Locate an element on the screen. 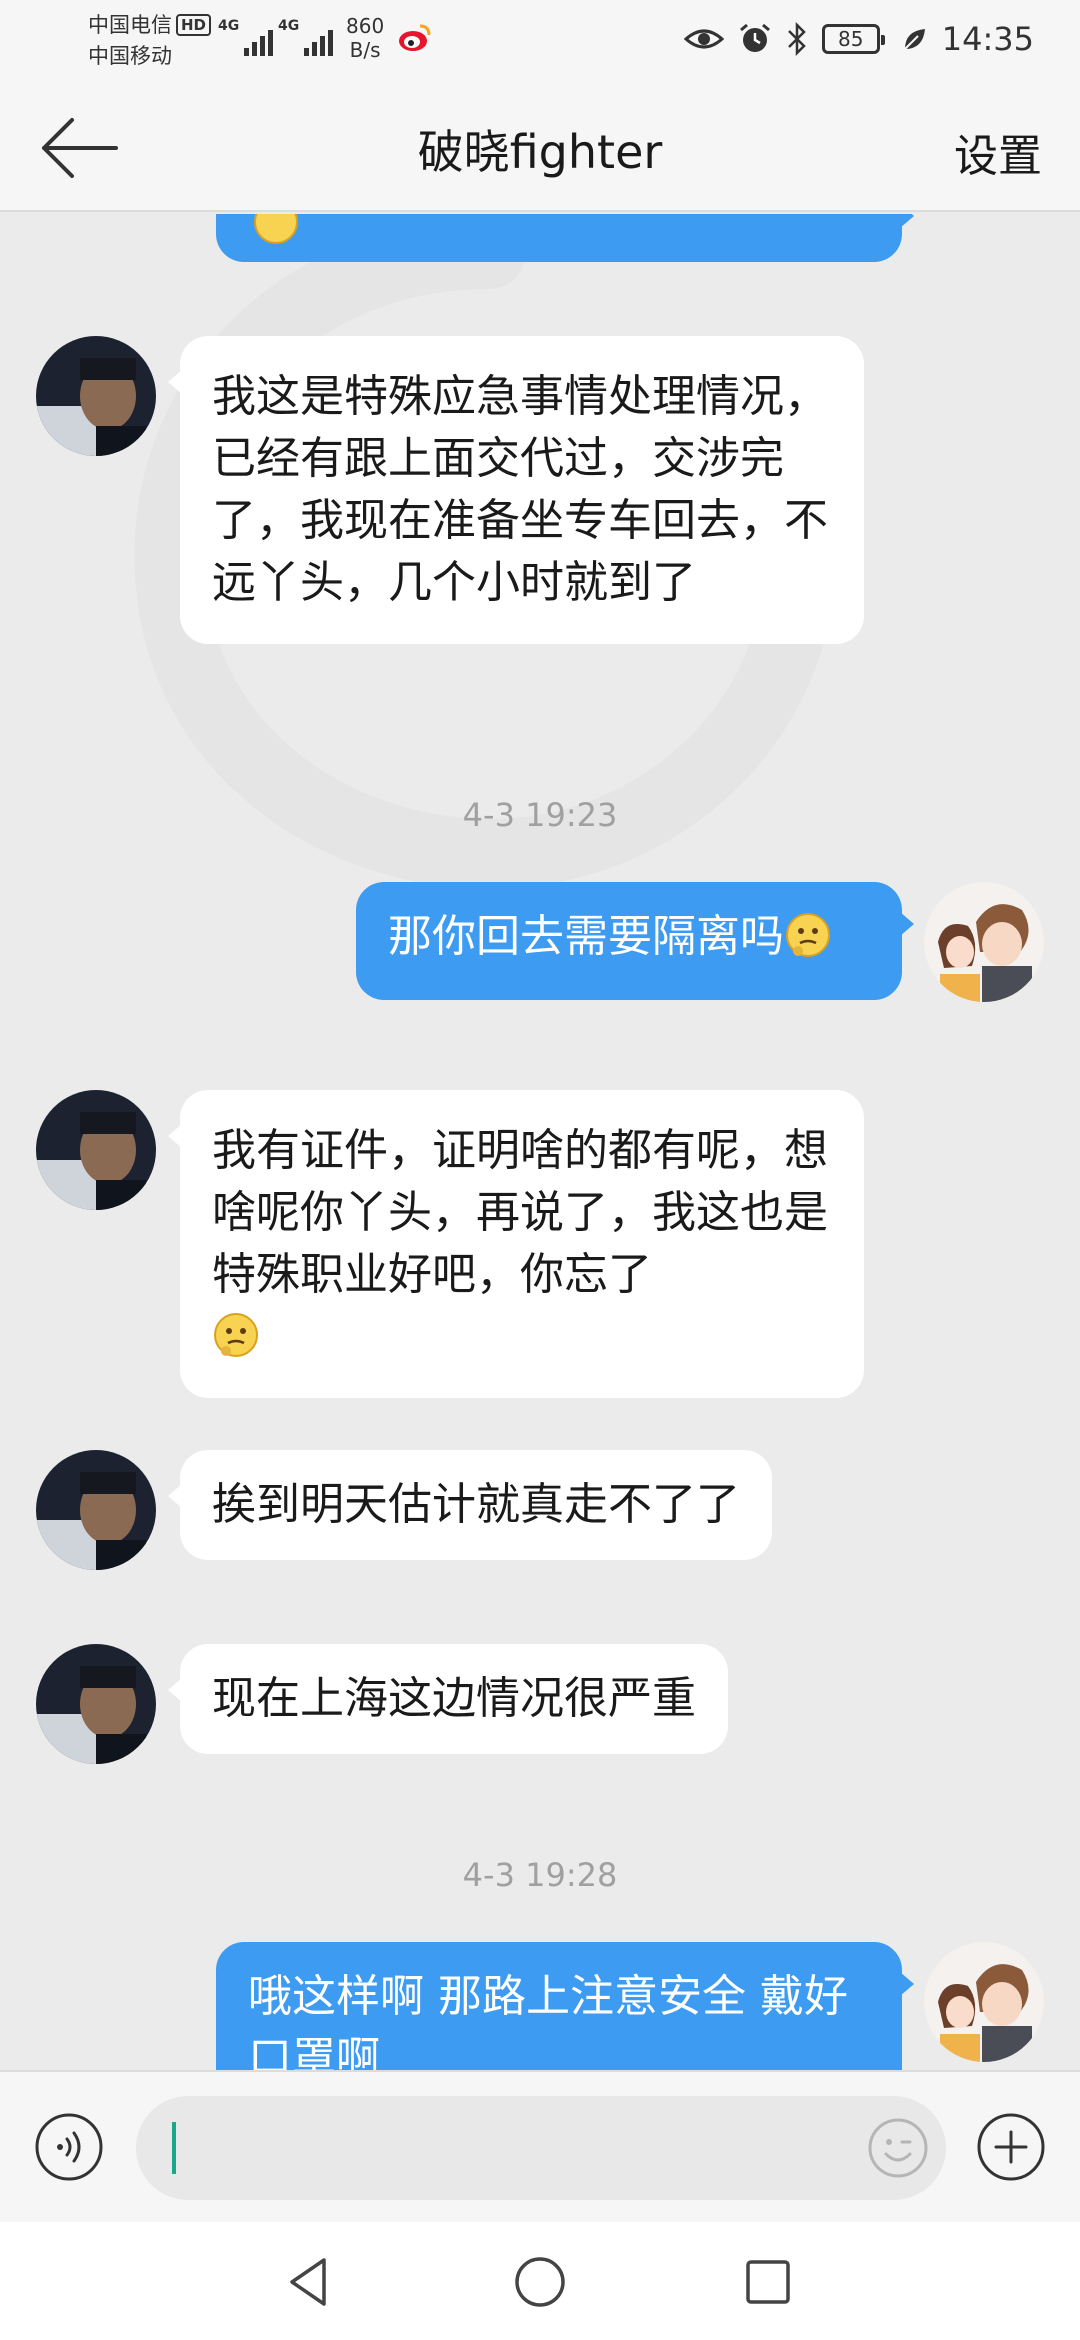 This screenshot has width=1080, height=2340. status-icons: 85 14:35 is located at coordinates (858, 39).